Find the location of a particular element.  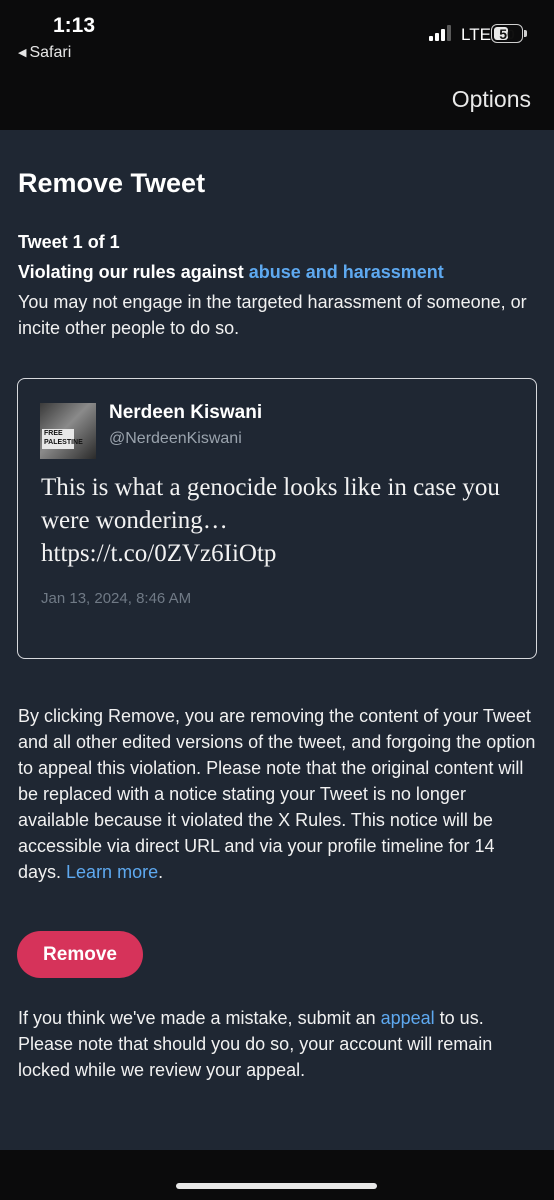

tweet-count: Tweet 1 of 1 is located at coordinates (69, 242).